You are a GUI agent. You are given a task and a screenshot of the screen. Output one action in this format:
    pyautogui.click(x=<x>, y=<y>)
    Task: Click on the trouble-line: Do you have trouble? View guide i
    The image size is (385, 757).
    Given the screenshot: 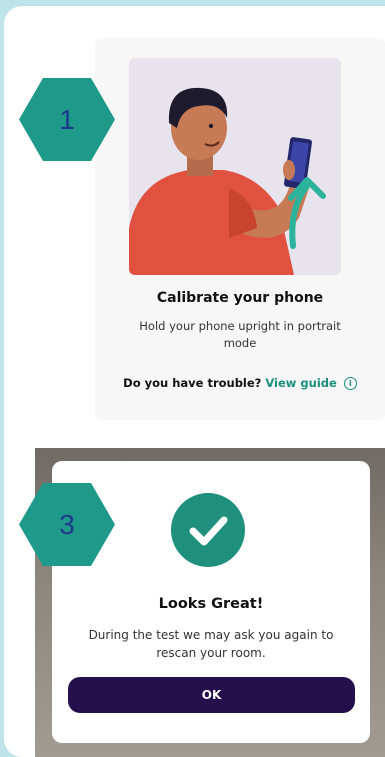 What is the action you would take?
    pyautogui.click(x=240, y=383)
    